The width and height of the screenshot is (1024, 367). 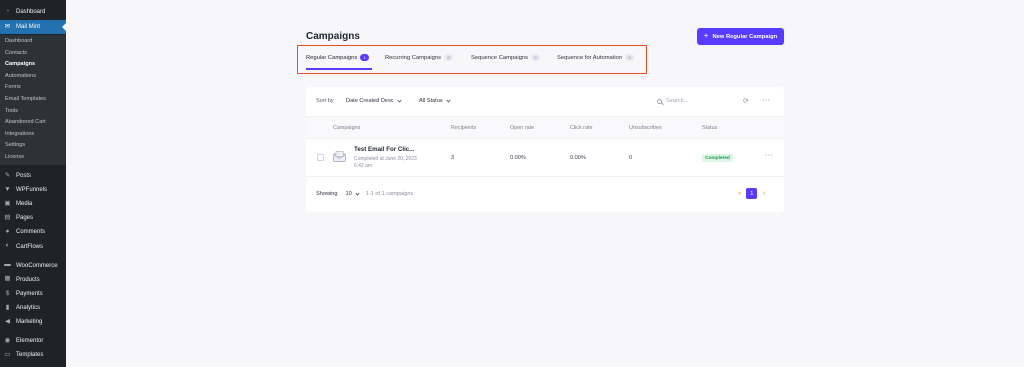 I want to click on sidebar-item-analytics: ▮ Analytics, so click(x=33, y=308).